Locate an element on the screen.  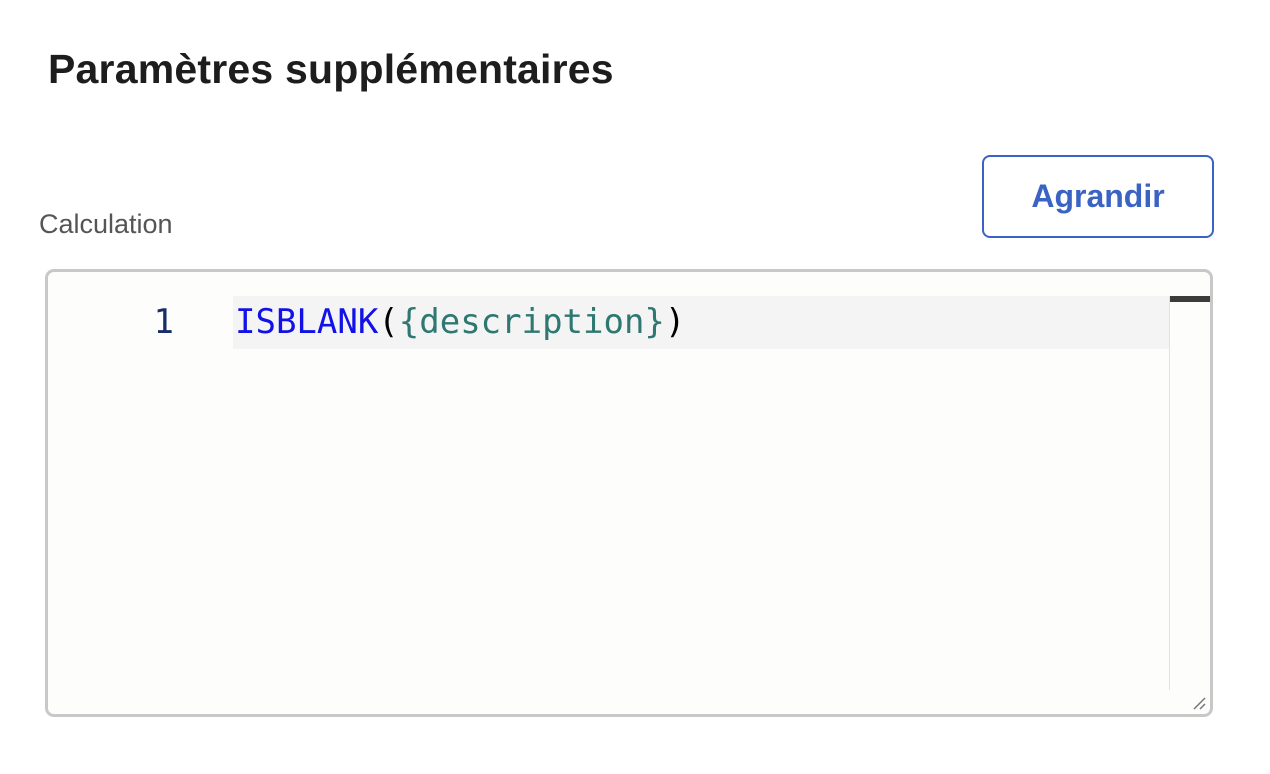
expand-button: Agrandir is located at coordinates (1098, 196).